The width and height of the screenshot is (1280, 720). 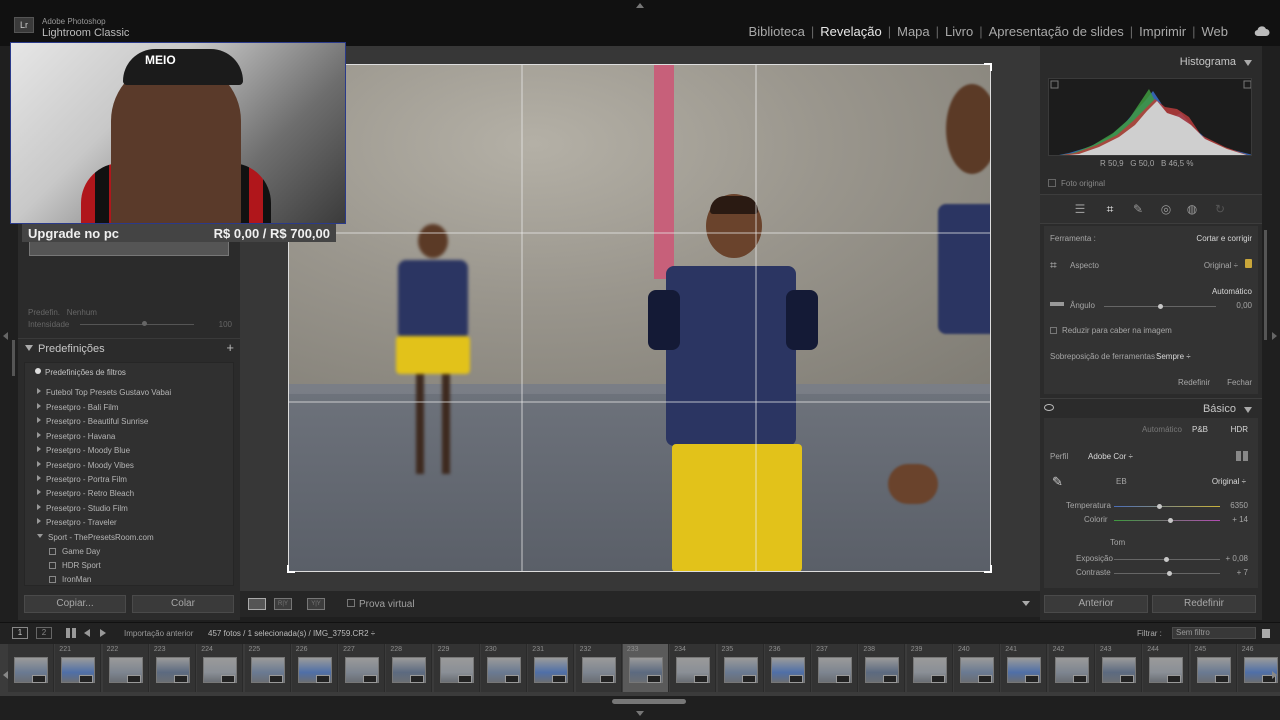 I want to click on crop-close-button: Fechar, so click(x=1239, y=382).